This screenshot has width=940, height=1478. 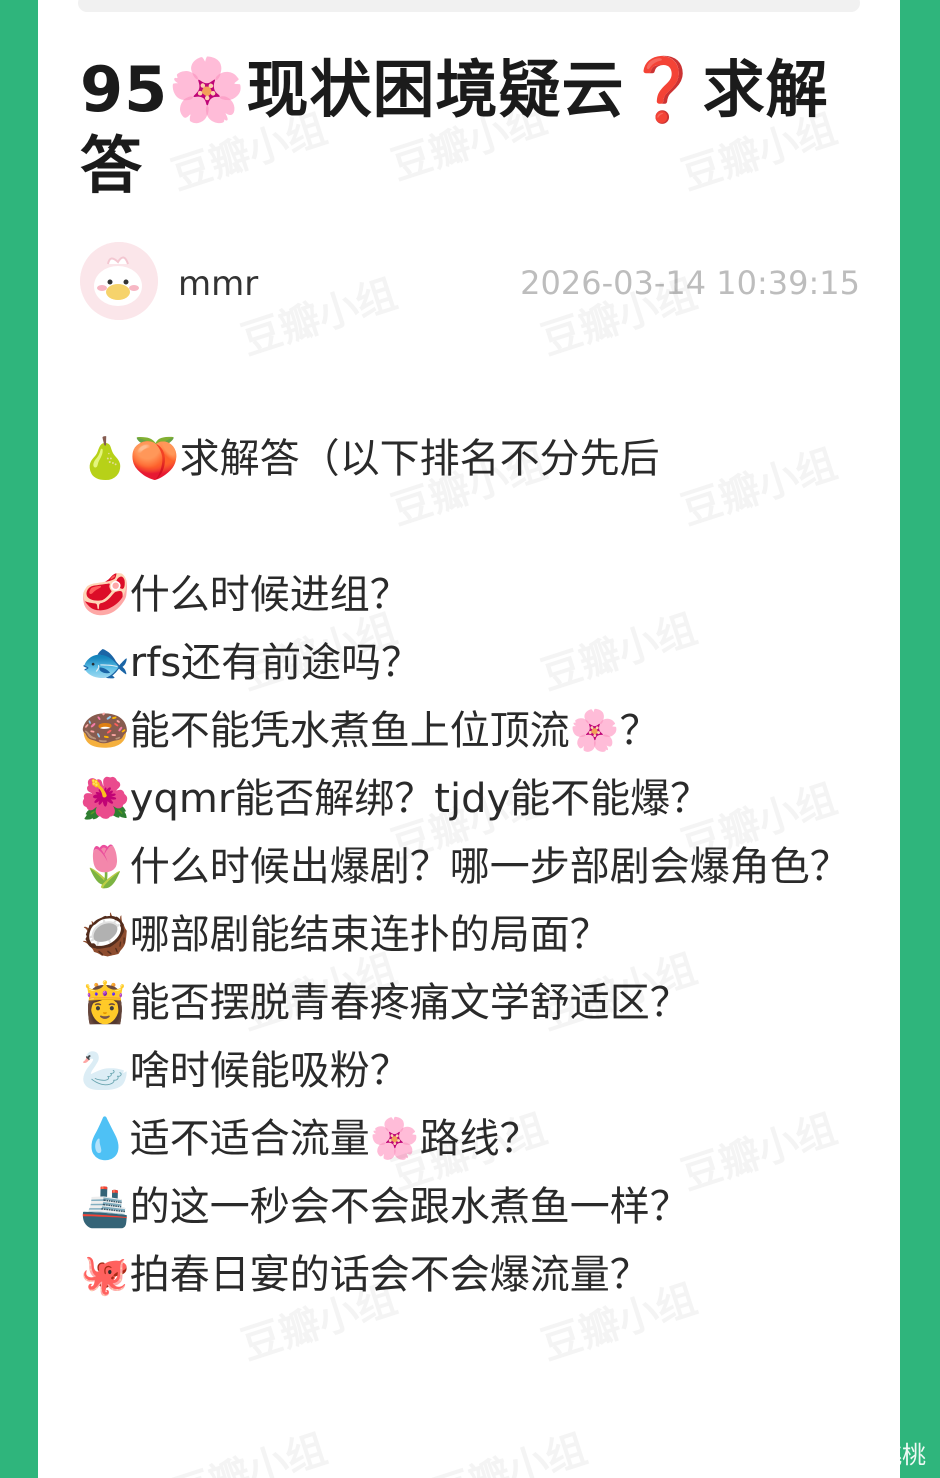 I want to click on question-item: 👸能否摆脱青春疼痛文学舒适区？, so click(x=385, y=1003).